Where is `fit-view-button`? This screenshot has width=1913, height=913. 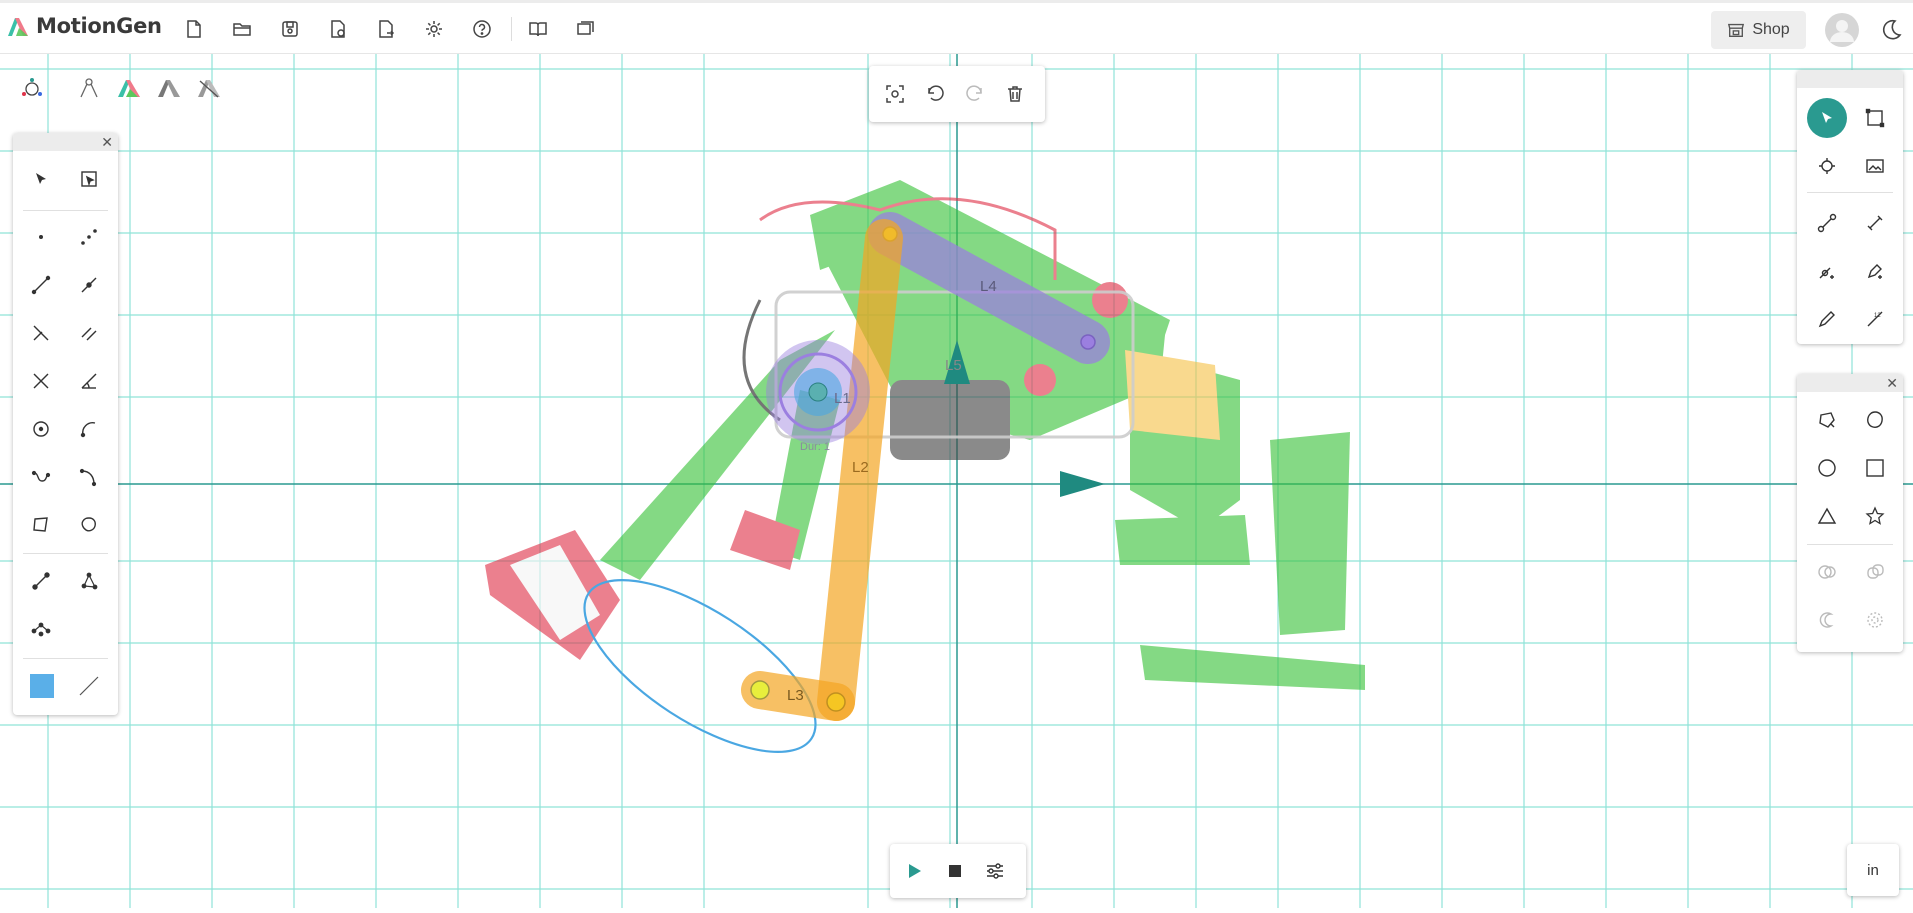
fit-view-button is located at coordinates (895, 94).